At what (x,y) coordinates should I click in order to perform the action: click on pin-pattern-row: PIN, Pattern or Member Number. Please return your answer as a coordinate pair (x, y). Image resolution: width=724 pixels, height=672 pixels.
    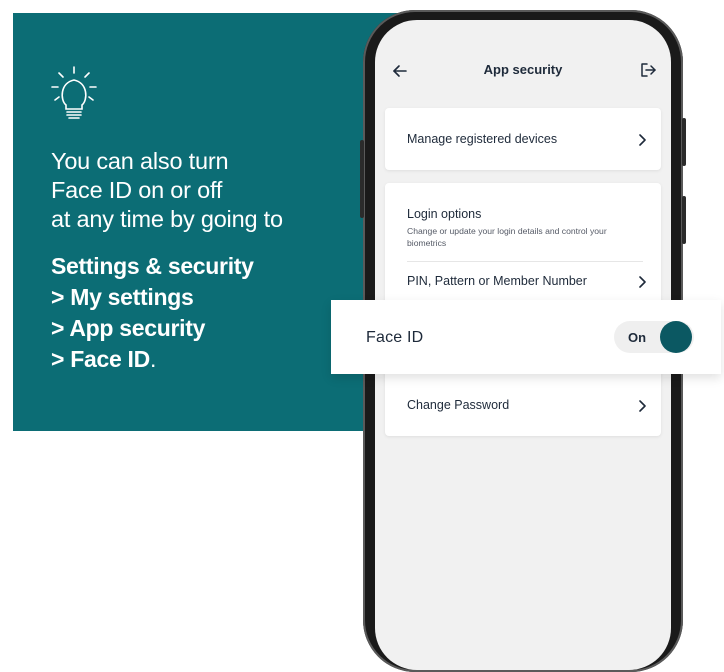
    Looking at the image, I should click on (523, 283).